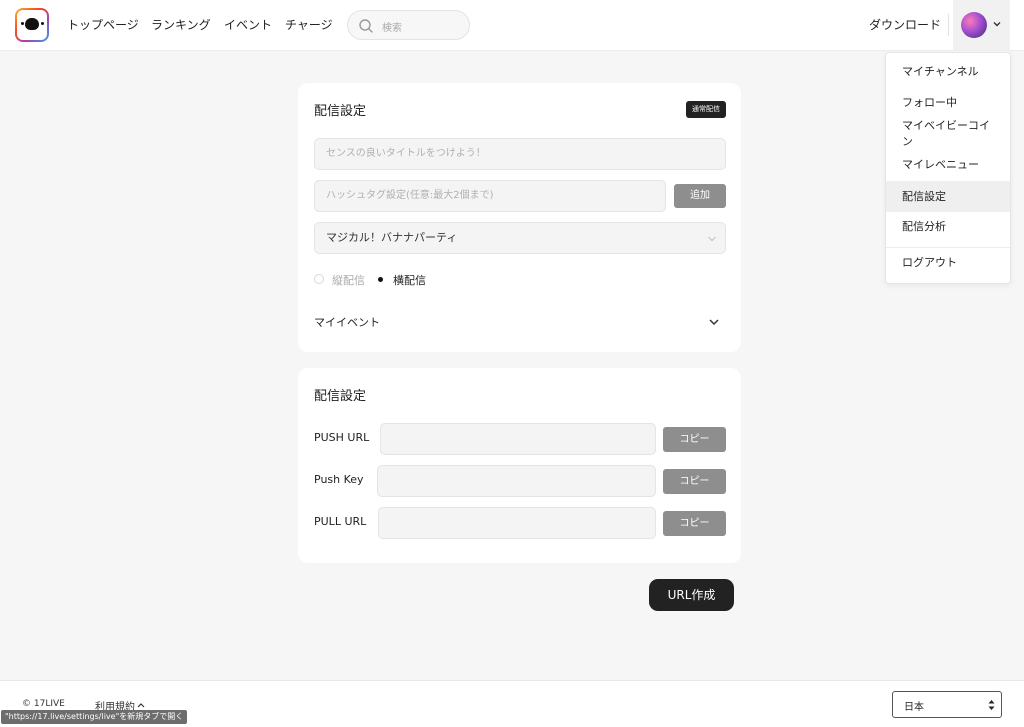 The height and width of the screenshot is (727, 1024). Describe the element at coordinates (43, 704) in the screenshot. I see `copyright-text: © 17LIVE` at that location.